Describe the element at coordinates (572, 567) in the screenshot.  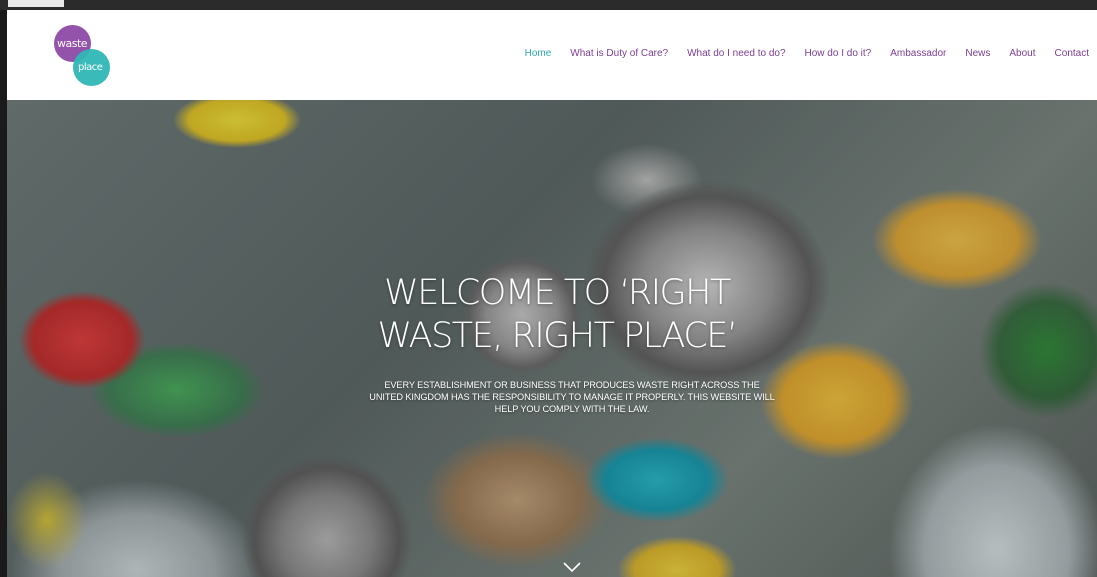
I see `chevron-down-icon` at that location.